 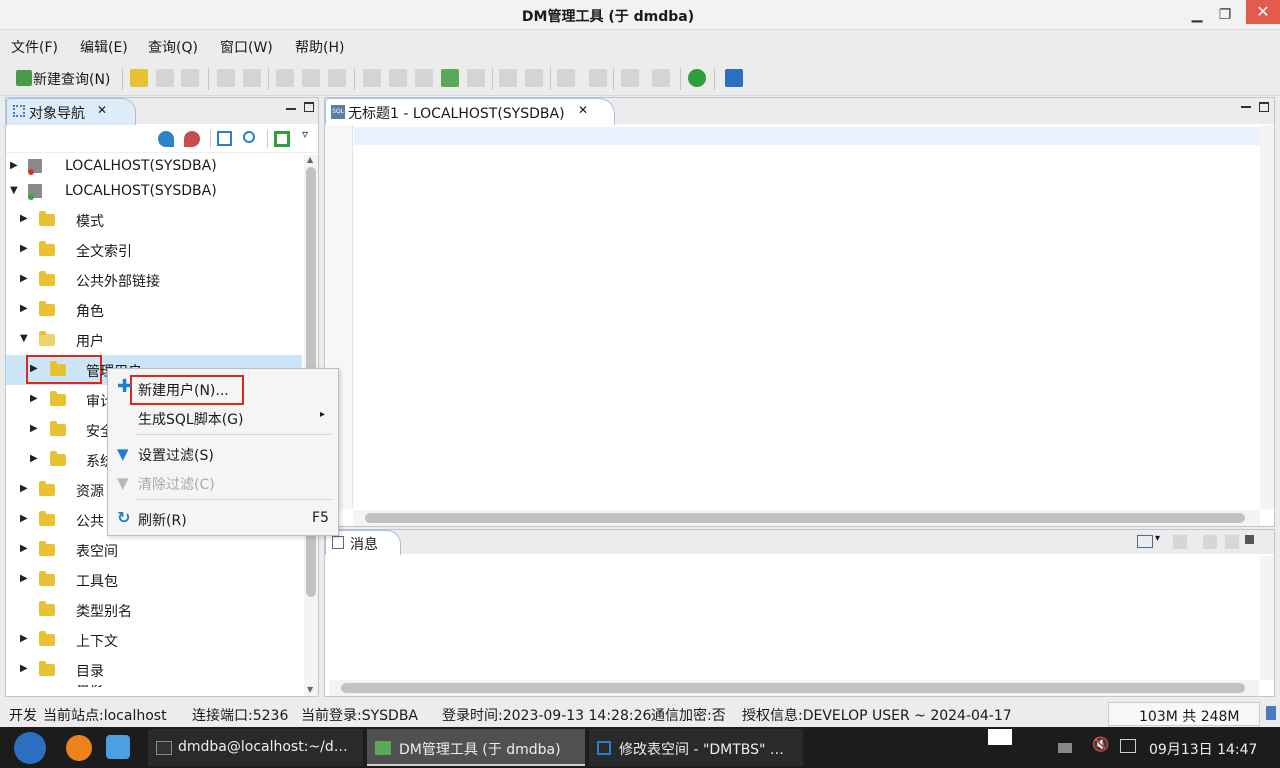 I want to click on remove-icon, so click(x=1210, y=542).